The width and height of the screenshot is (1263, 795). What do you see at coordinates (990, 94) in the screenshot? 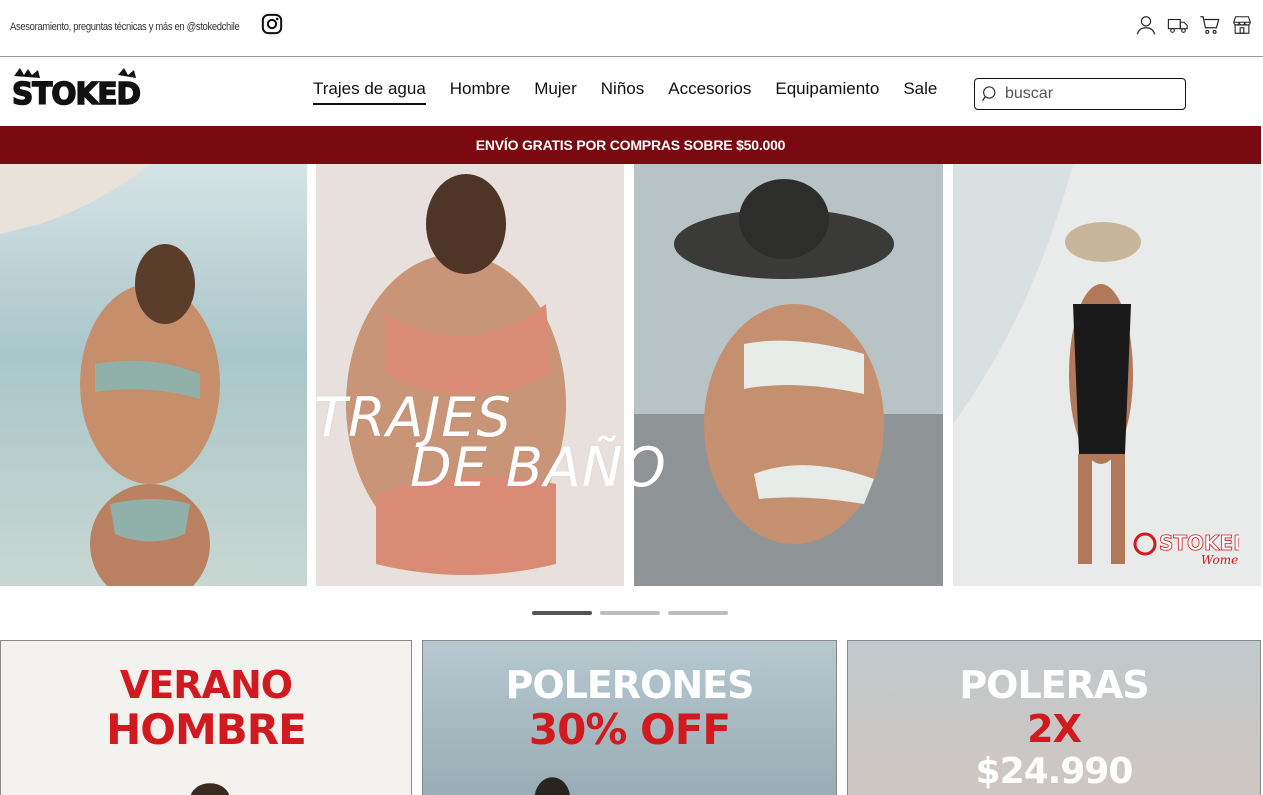
I see `search-icon` at bounding box center [990, 94].